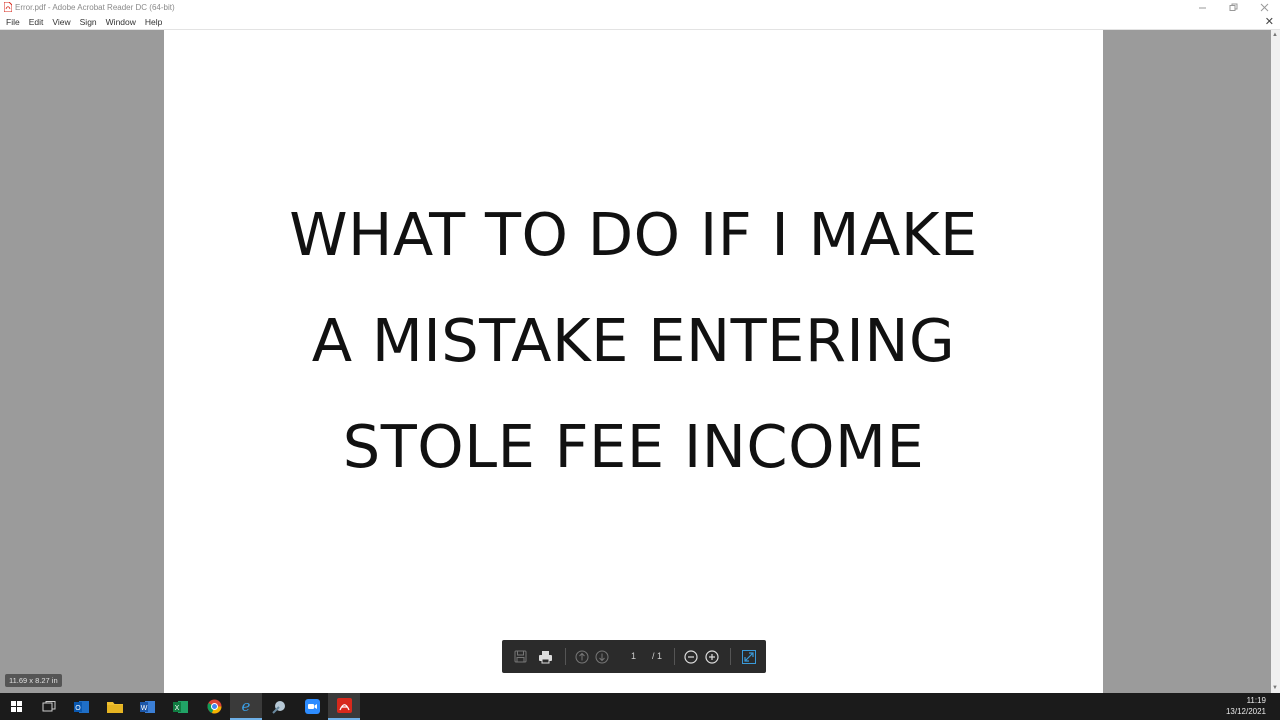 This screenshot has height=720, width=1280. I want to click on svg-text: O, so click(78, 708).